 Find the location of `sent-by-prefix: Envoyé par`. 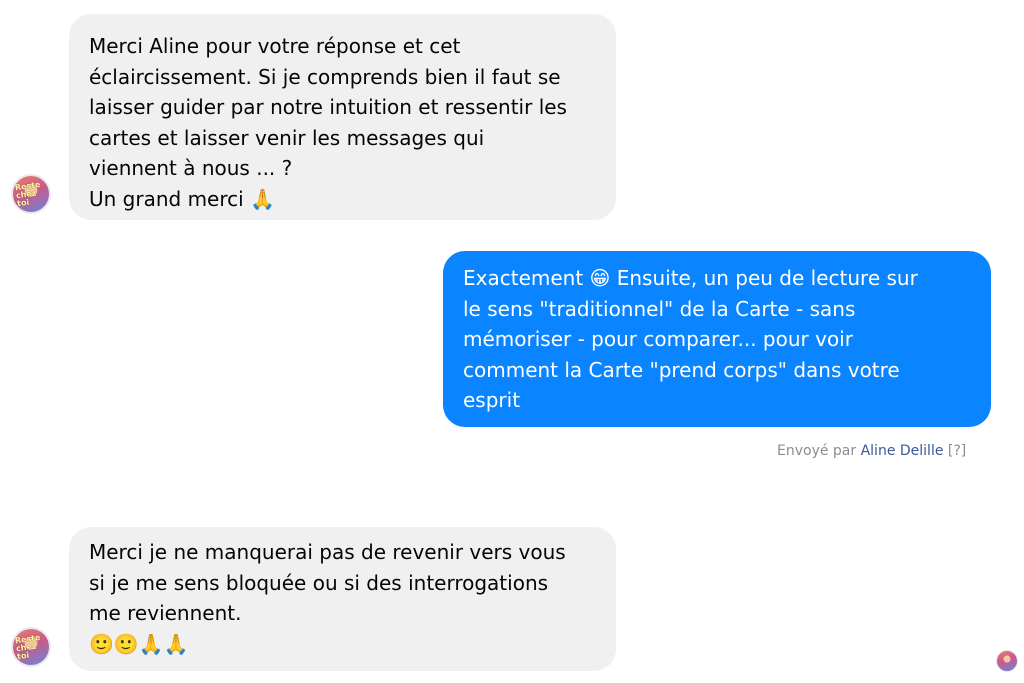

sent-by-prefix: Envoyé par is located at coordinates (817, 451).